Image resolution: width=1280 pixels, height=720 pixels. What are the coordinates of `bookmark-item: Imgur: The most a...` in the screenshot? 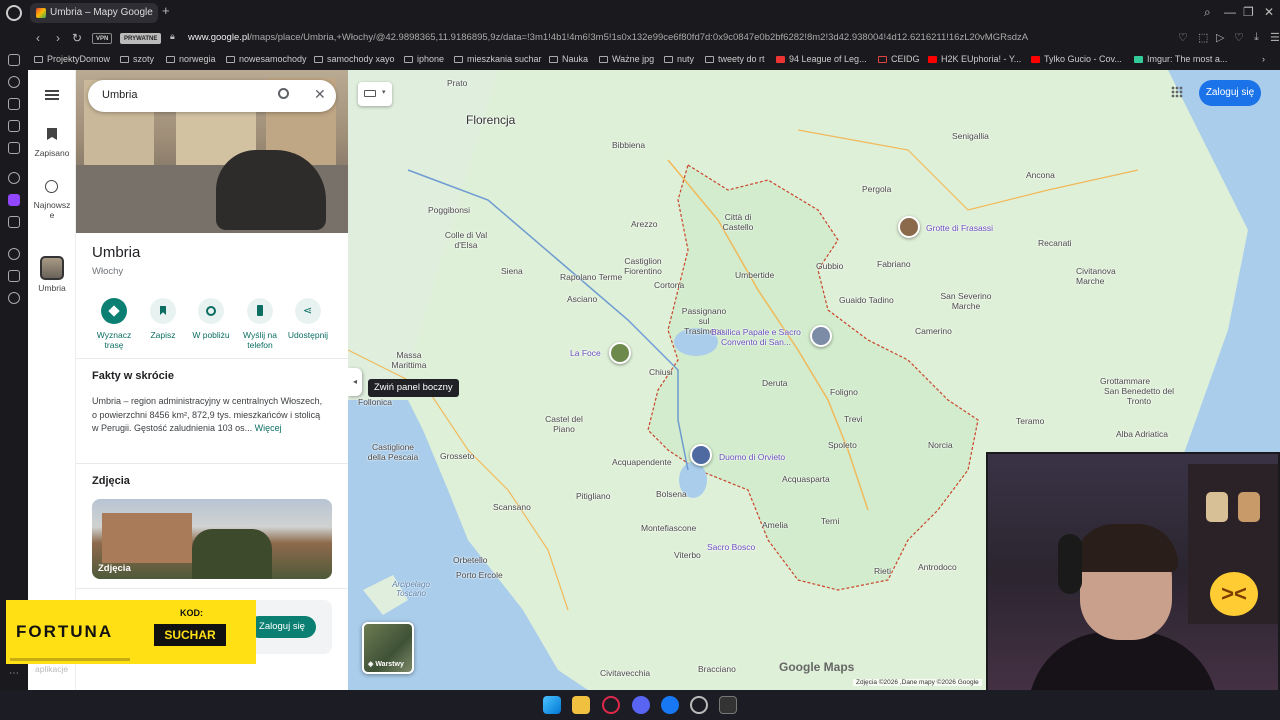 It's located at (1180, 59).